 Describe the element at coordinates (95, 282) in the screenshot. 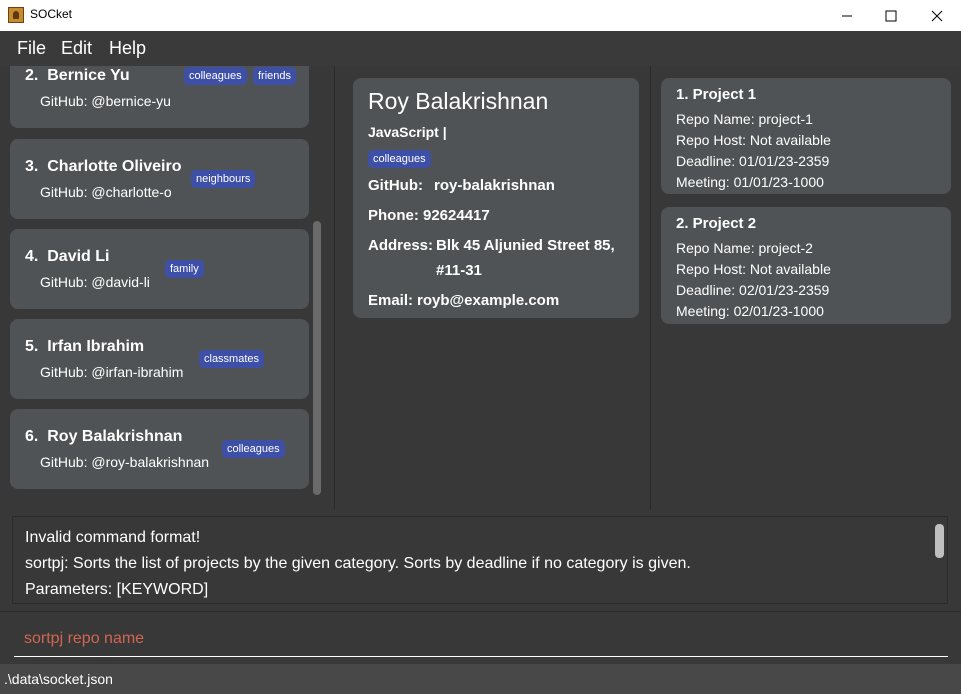

I see `person-github: GitHub: @david-li` at that location.